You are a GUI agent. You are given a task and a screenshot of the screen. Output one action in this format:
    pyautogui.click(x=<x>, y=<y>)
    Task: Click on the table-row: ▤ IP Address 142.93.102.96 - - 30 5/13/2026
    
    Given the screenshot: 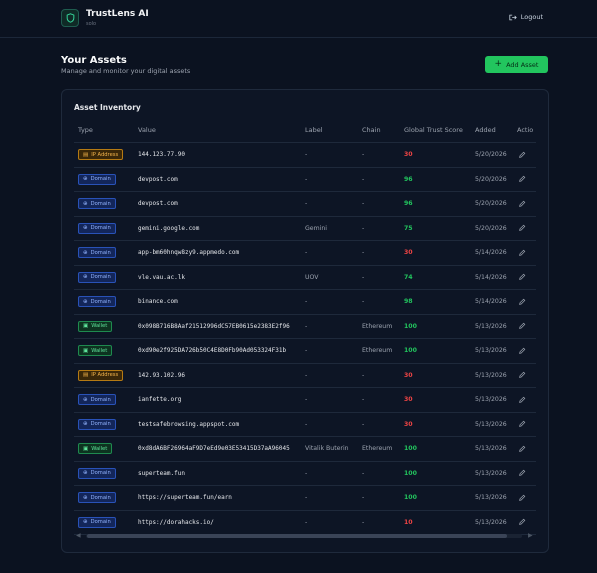 What is the action you would take?
    pyautogui.click(x=305, y=376)
    